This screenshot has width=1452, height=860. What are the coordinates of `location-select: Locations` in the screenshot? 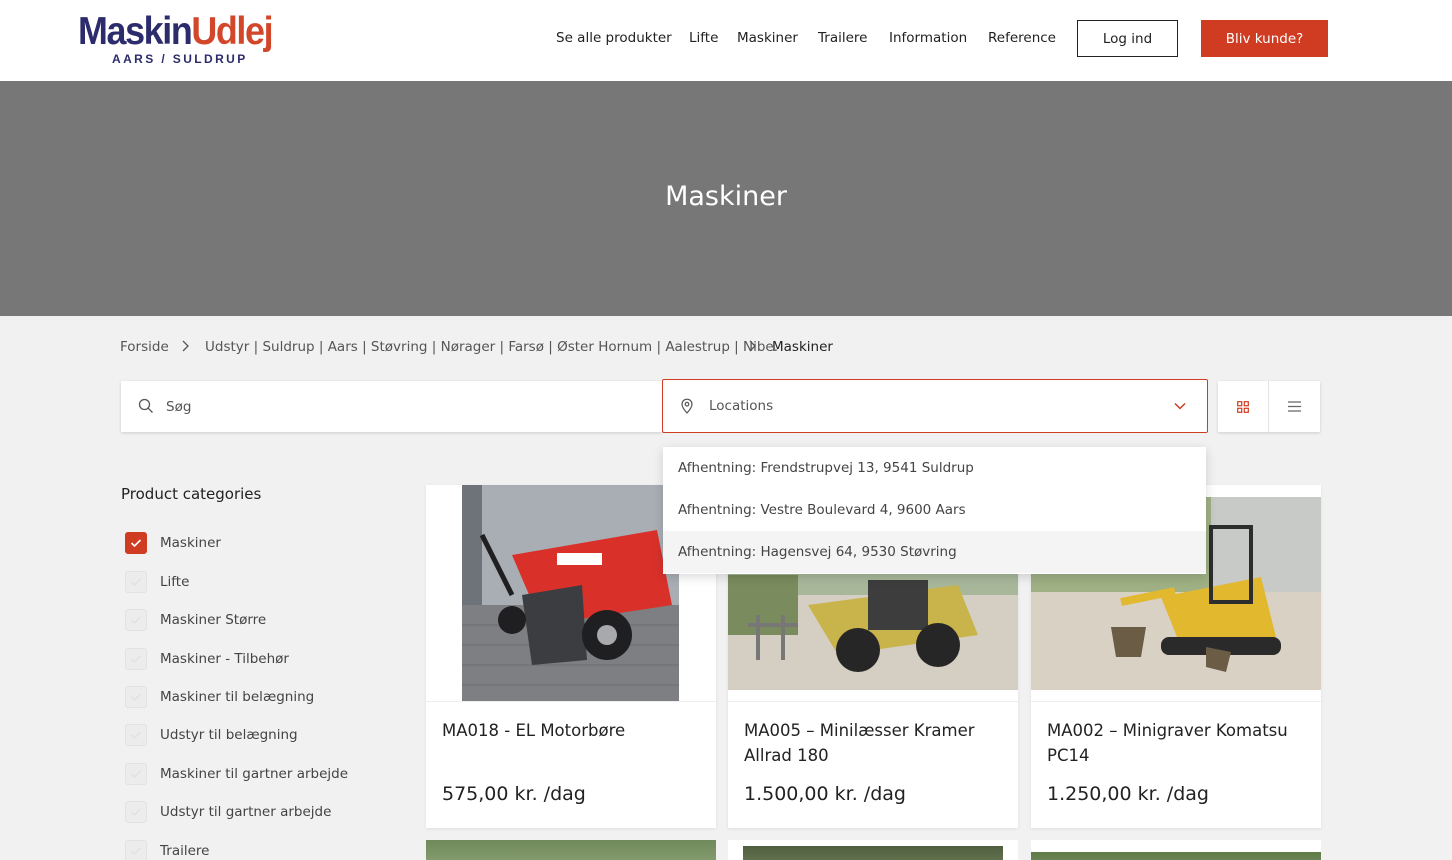 It's located at (935, 406).